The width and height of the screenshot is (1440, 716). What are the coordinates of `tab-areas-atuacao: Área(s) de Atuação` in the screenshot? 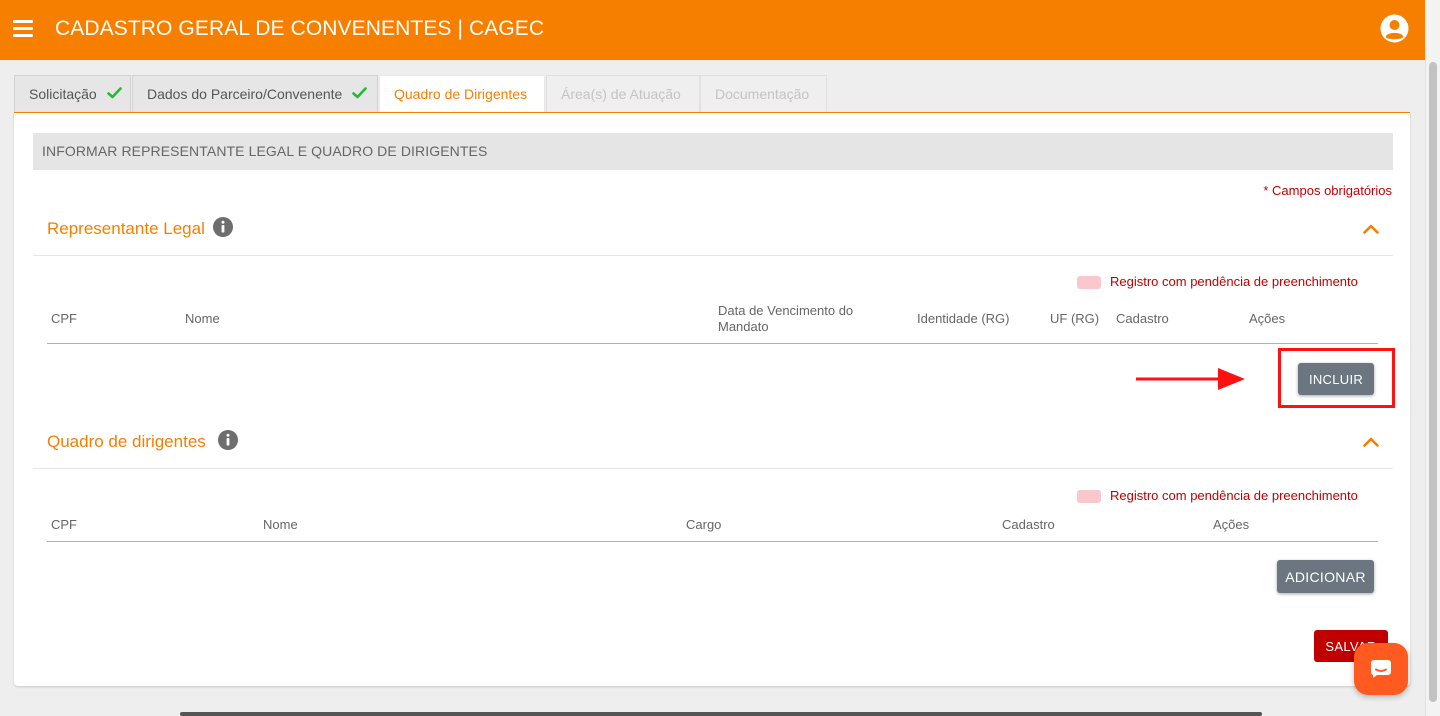 It's located at (623, 93).